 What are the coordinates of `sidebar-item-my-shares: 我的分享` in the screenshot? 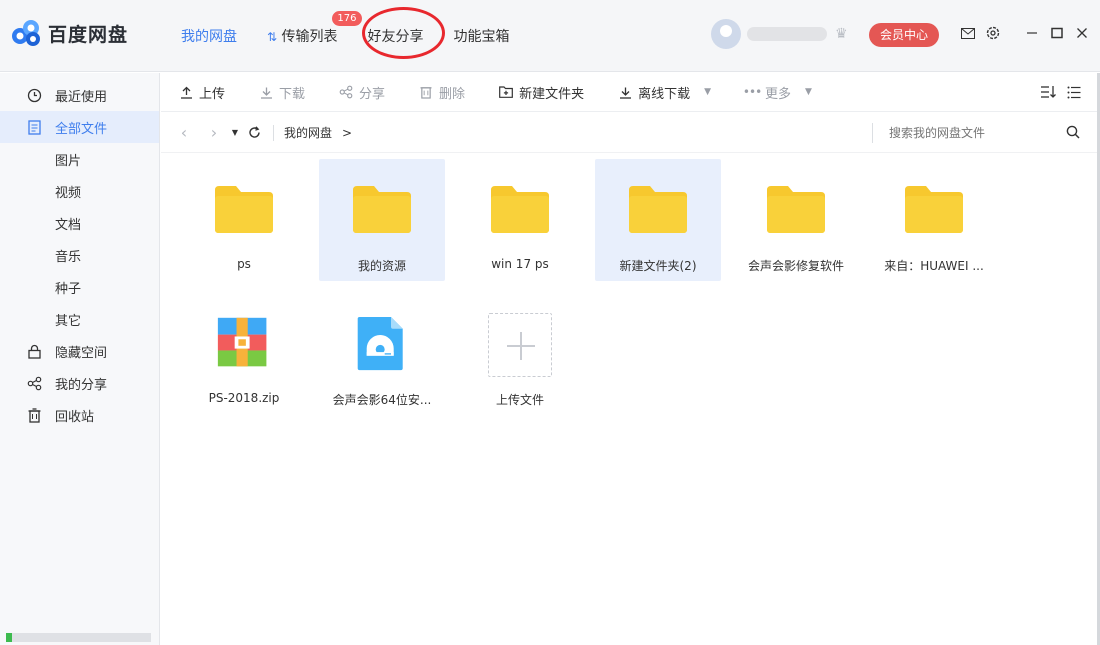 It's located at (79, 383).